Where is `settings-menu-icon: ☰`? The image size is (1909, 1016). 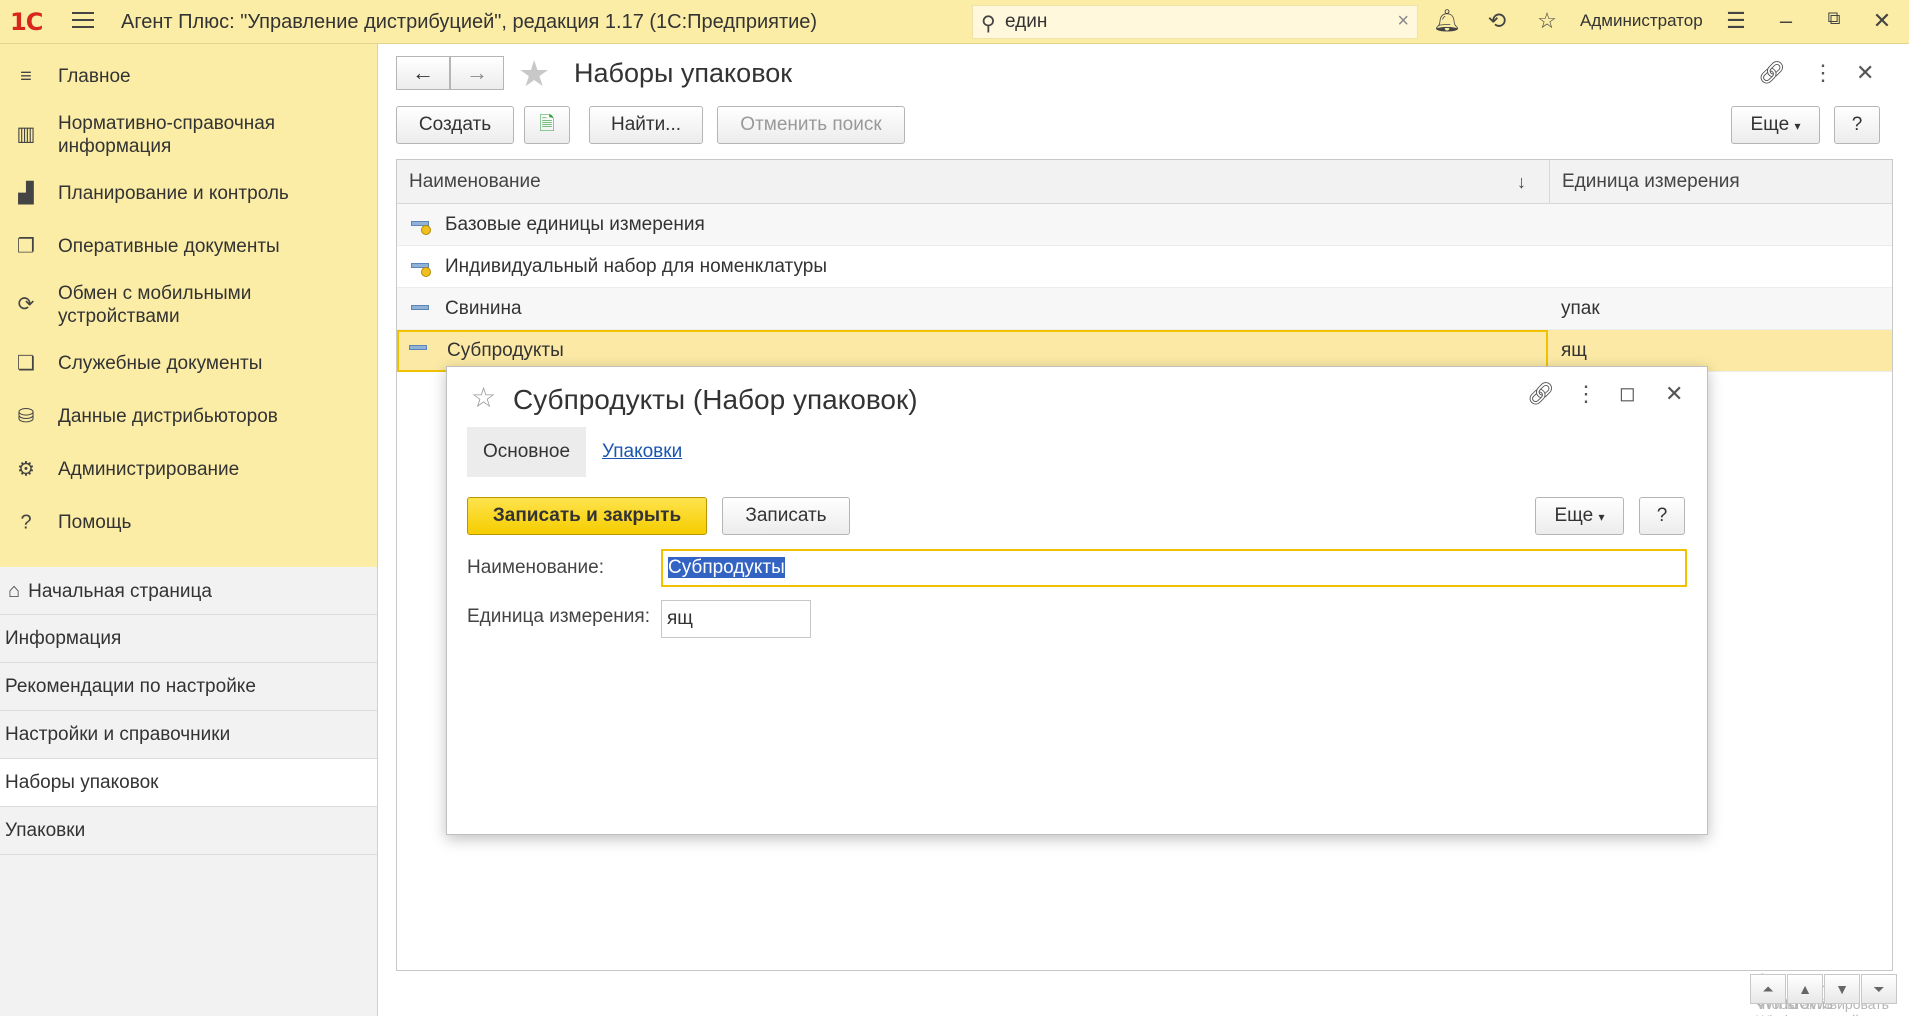 settings-menu-icon: ☰ is located at coordinates (1736, 21).